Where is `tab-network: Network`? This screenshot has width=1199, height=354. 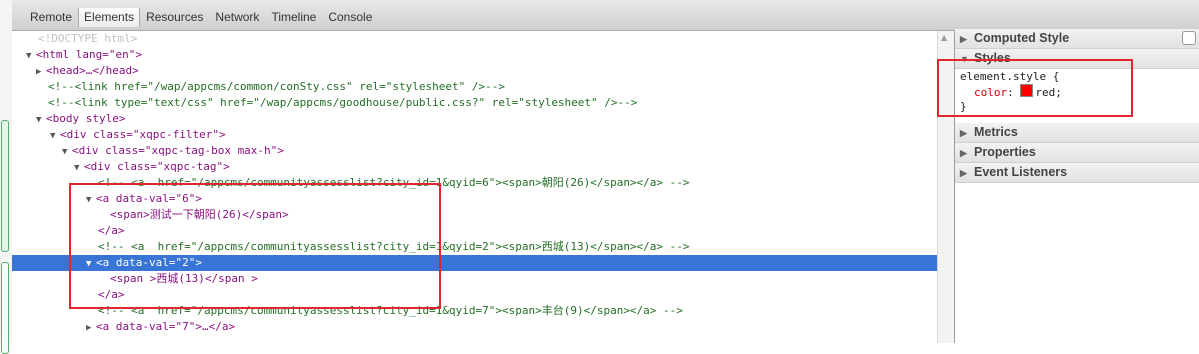
tab-network: Network is located at coordinates (237, 17).